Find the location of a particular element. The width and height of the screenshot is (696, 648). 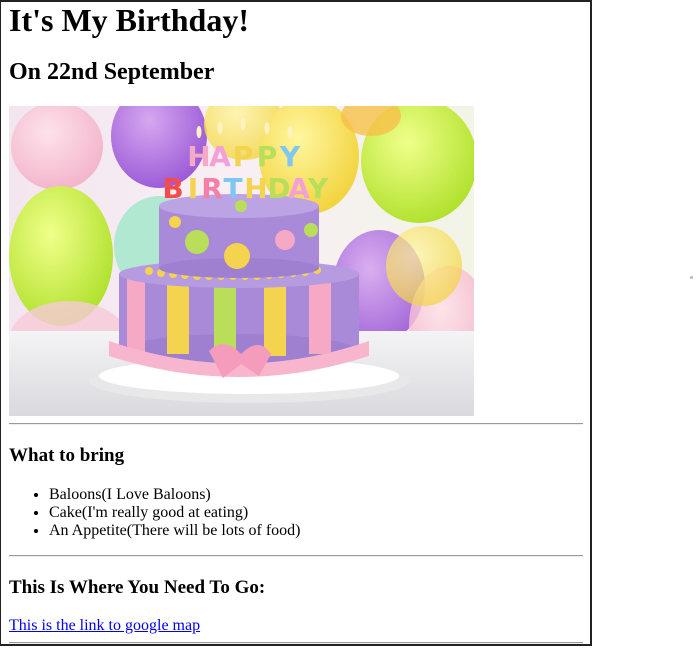

what-to-bring-heading: What to bring is located at coordinates (67, 455).